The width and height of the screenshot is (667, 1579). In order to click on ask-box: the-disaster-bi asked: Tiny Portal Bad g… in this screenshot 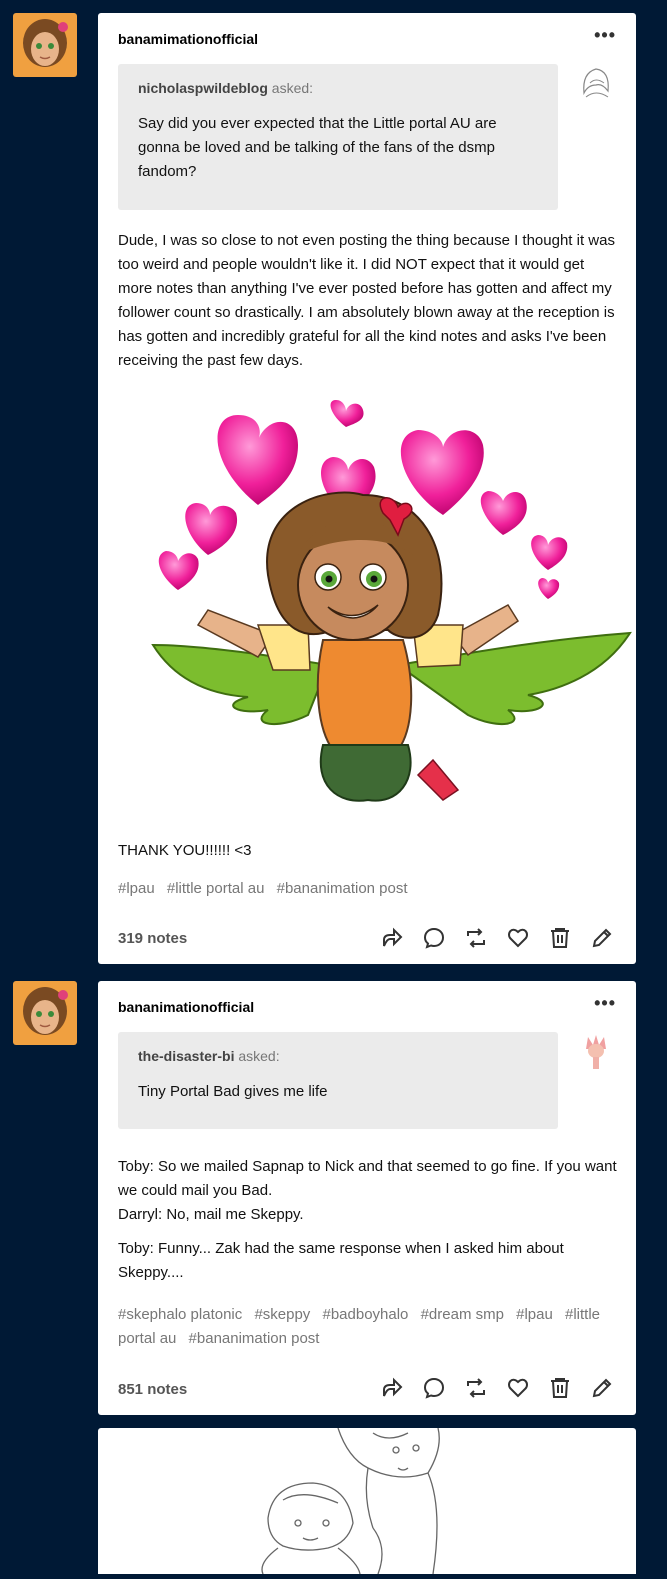, I will do `click(338, 1080)`.